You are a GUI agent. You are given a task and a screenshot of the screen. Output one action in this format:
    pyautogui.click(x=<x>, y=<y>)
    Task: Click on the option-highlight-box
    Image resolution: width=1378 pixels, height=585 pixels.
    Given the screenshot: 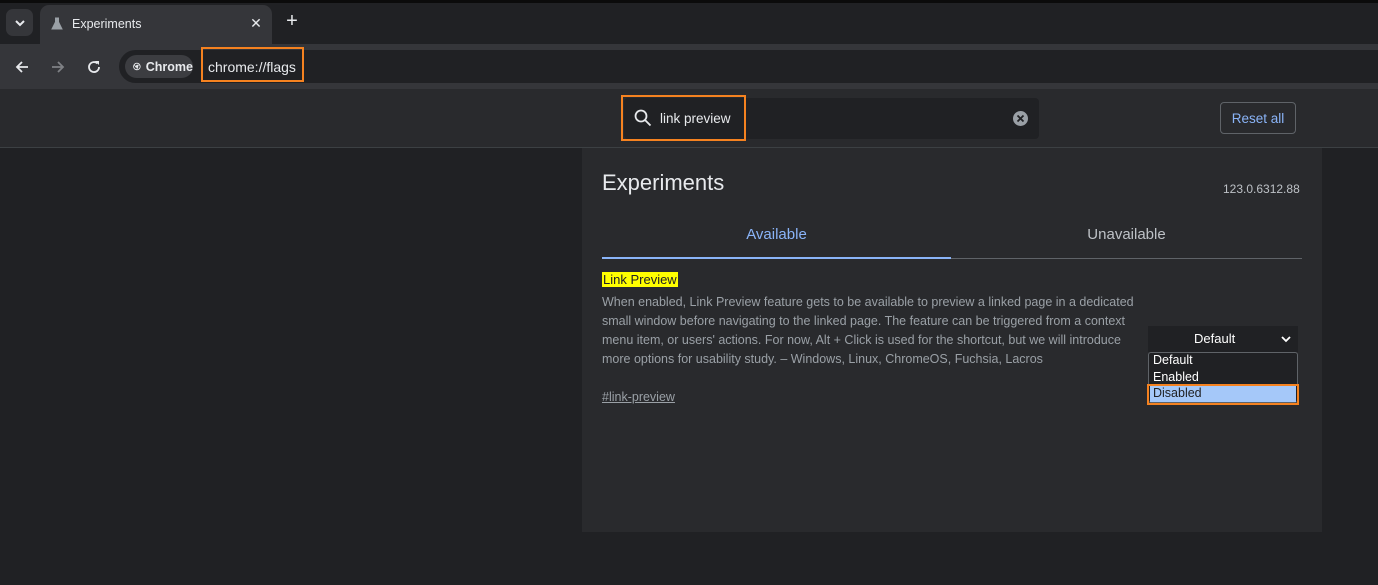 What is the action you would take?
    pyautogui.click(x=1223, y=394)
    